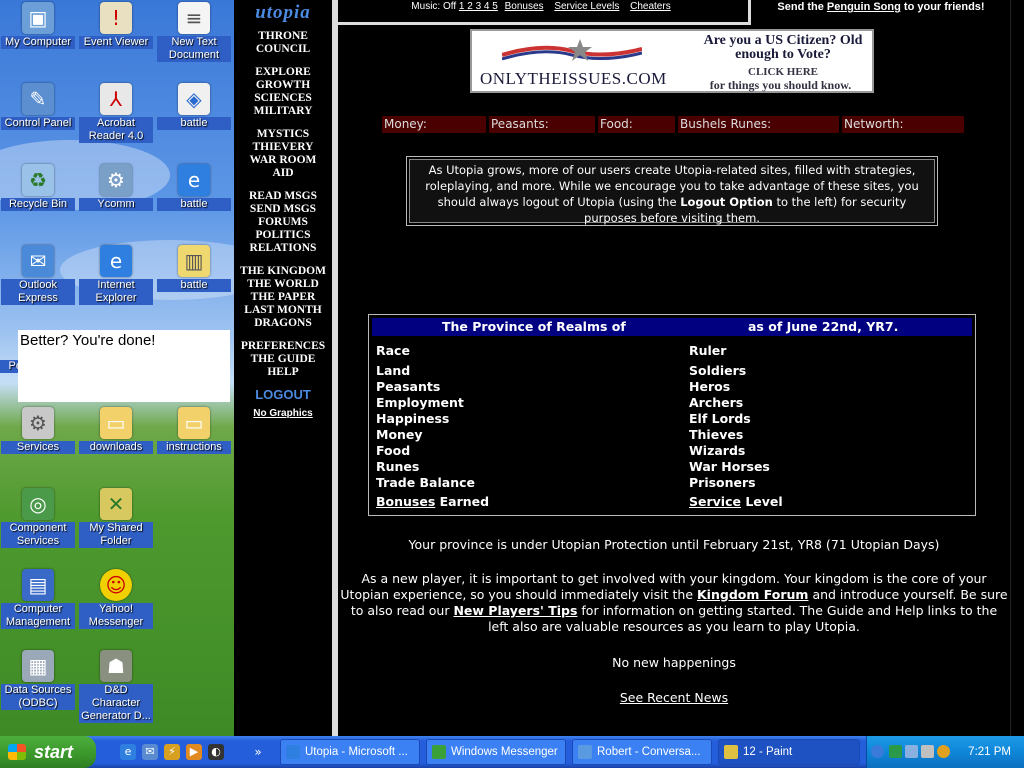 The width and height of the screenshot is (1024, 768). Describe the element at coordinates (524, 6) in the screenshot. I see `bonuses-link: Bonuses` at that location.